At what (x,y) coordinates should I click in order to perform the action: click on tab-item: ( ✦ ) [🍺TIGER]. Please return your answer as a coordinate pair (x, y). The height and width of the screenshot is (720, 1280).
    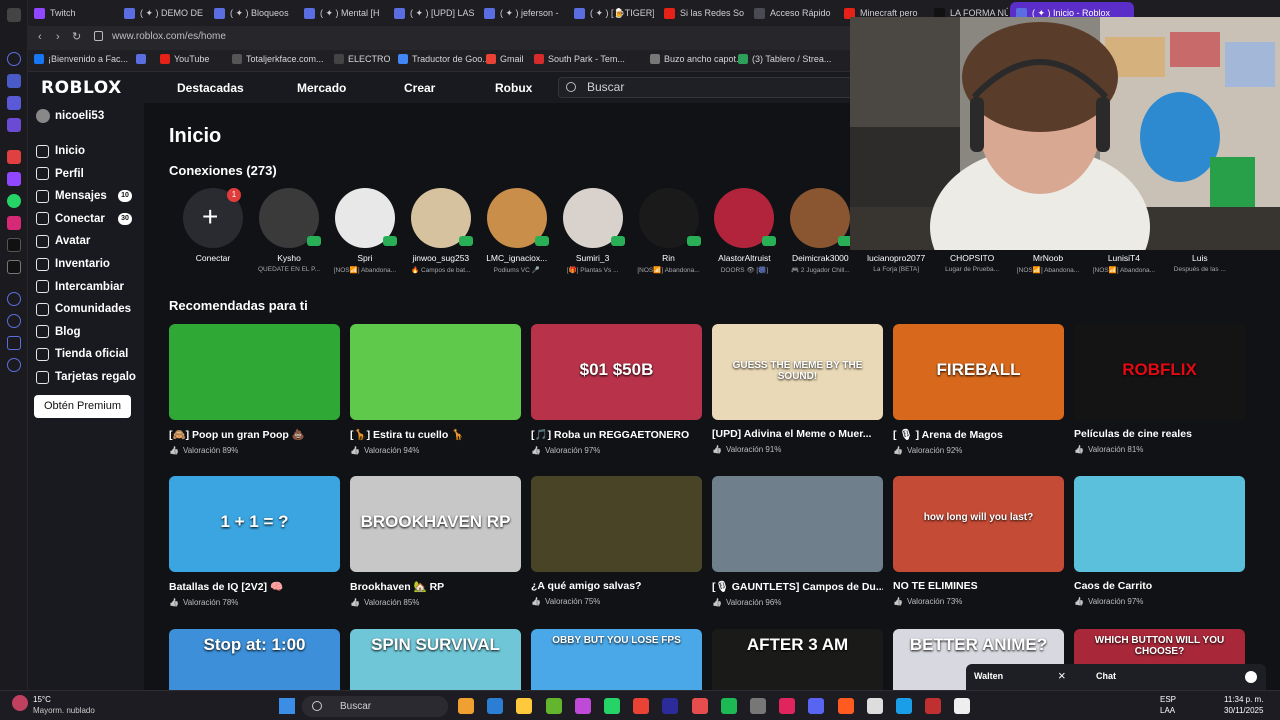
    Looking at the image, I should click on (611, 13).